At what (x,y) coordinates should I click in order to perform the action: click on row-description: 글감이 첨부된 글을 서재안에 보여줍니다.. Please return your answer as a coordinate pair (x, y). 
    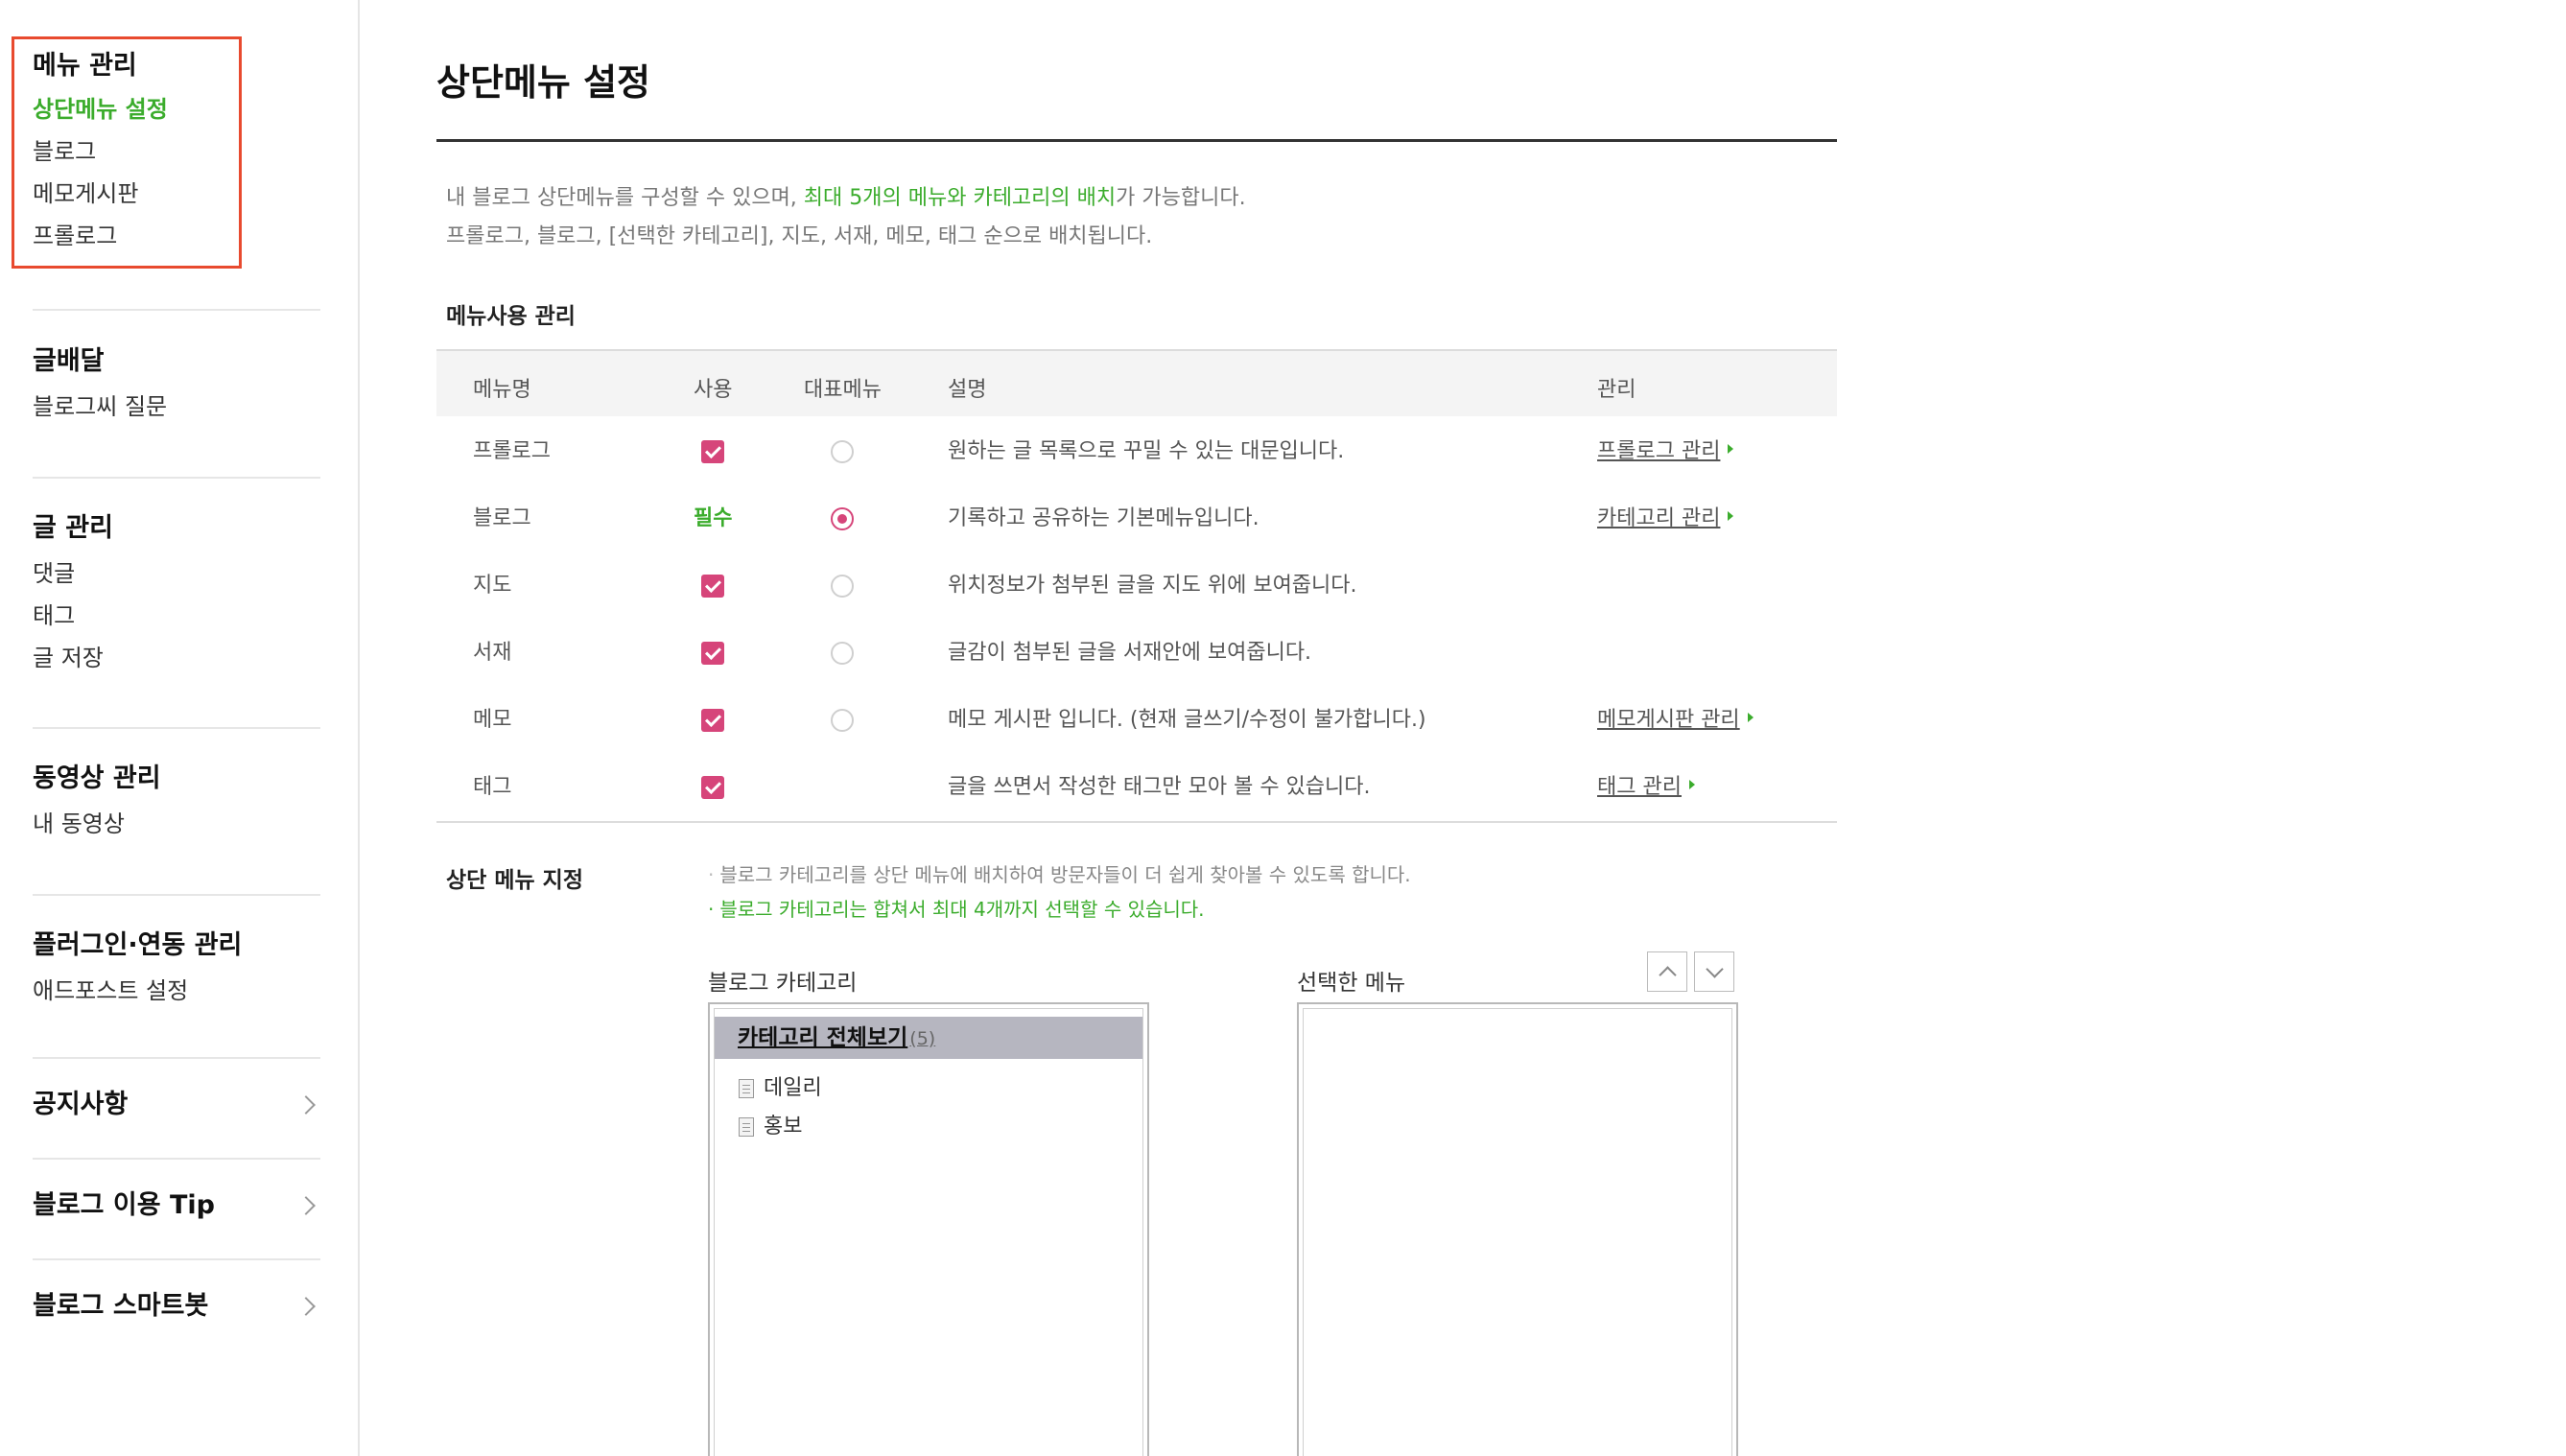
    Looking at the image, I should click on (1130, 653).